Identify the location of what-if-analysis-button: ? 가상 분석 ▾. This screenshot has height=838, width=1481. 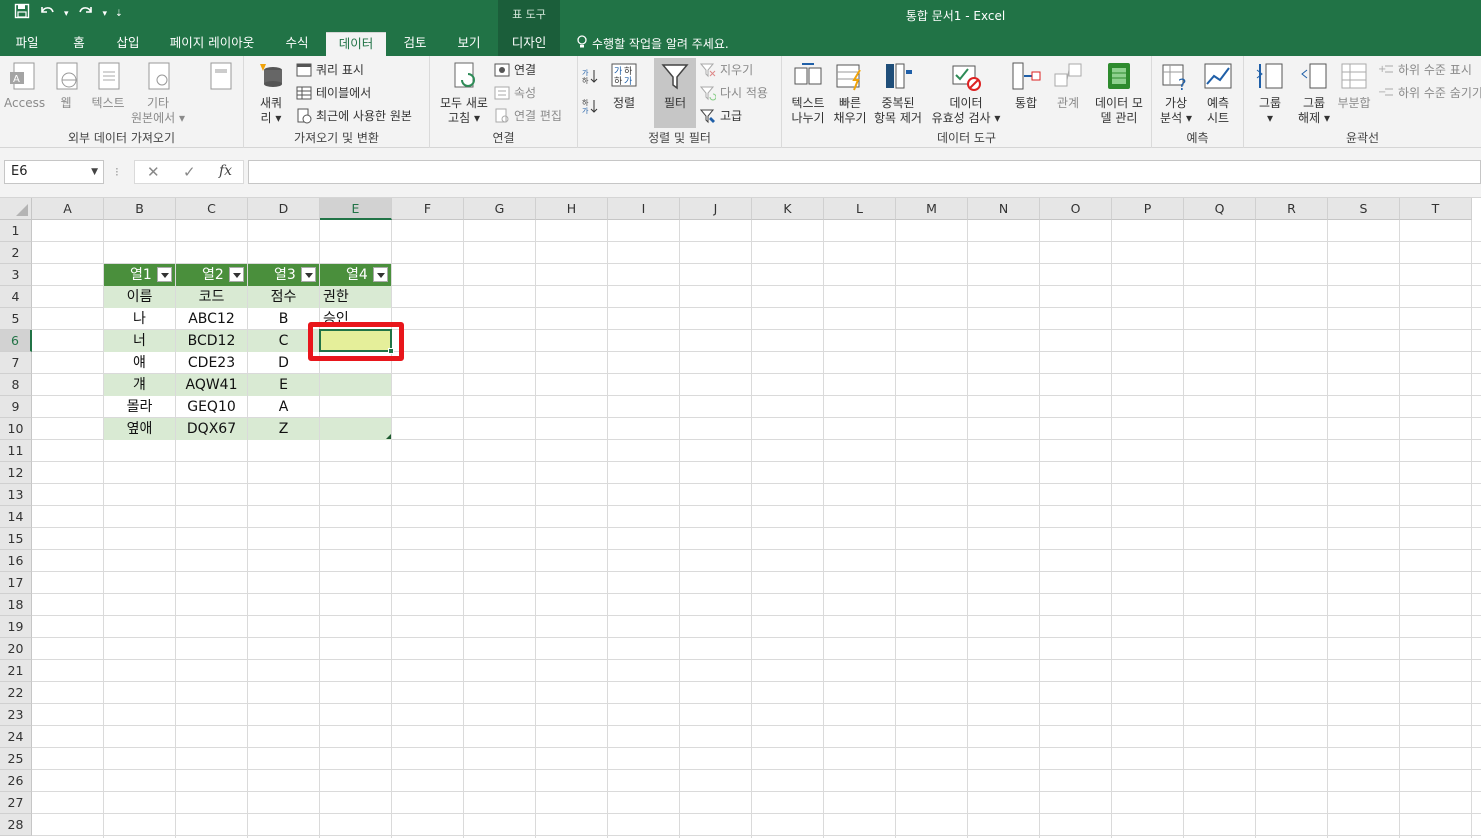
(1176, 93).